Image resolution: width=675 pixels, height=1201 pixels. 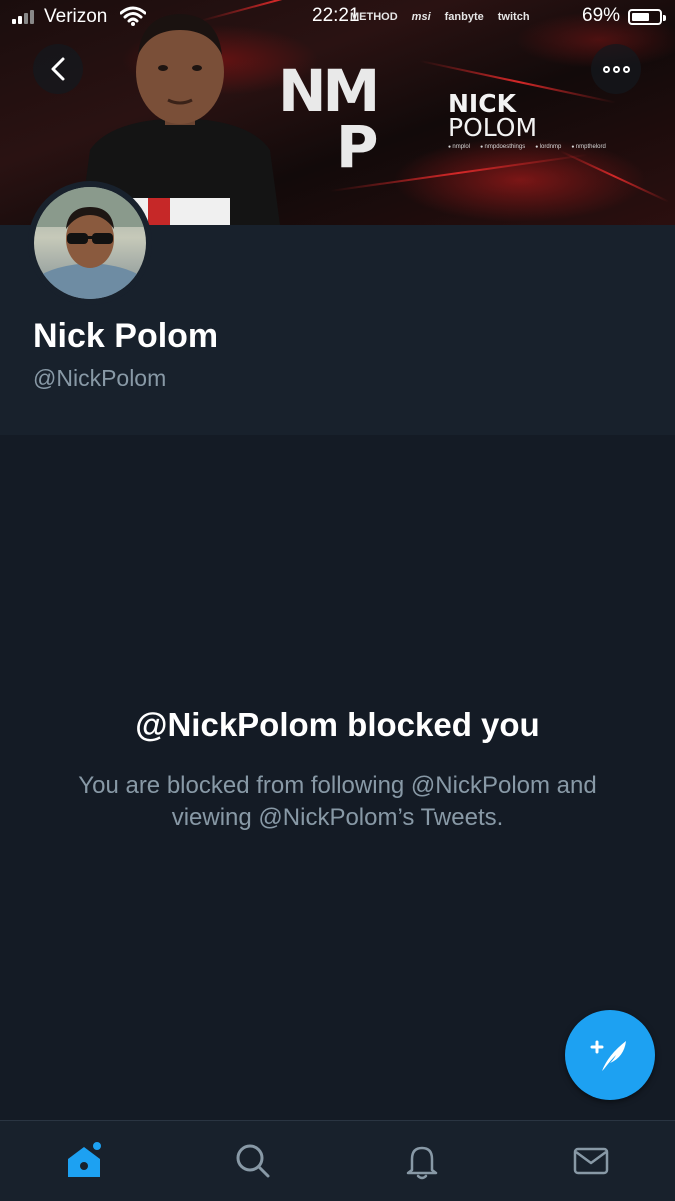 What do you see at coordinates (640, 17) in the screenshot?
I see `battery-fill` at bounding box center [640, 17].